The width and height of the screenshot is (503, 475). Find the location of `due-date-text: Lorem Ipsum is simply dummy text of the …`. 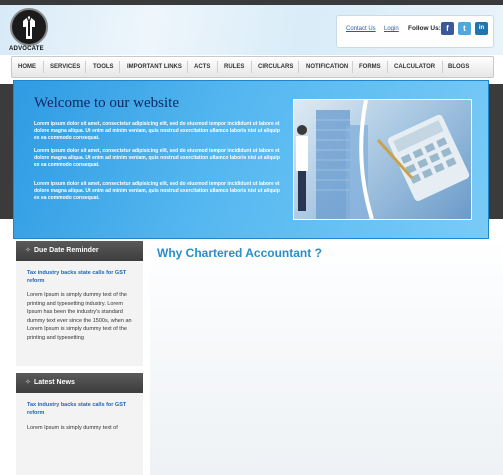

due-date-text: Lorem Ipsum is simply dummy text of the … is located at coordinates (79, 316).